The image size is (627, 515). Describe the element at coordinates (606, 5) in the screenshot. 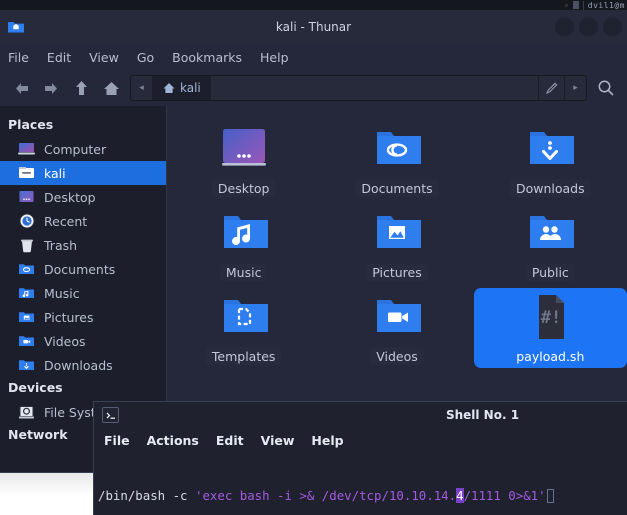

I see `panel-user-text: dvil1@m` at that location.